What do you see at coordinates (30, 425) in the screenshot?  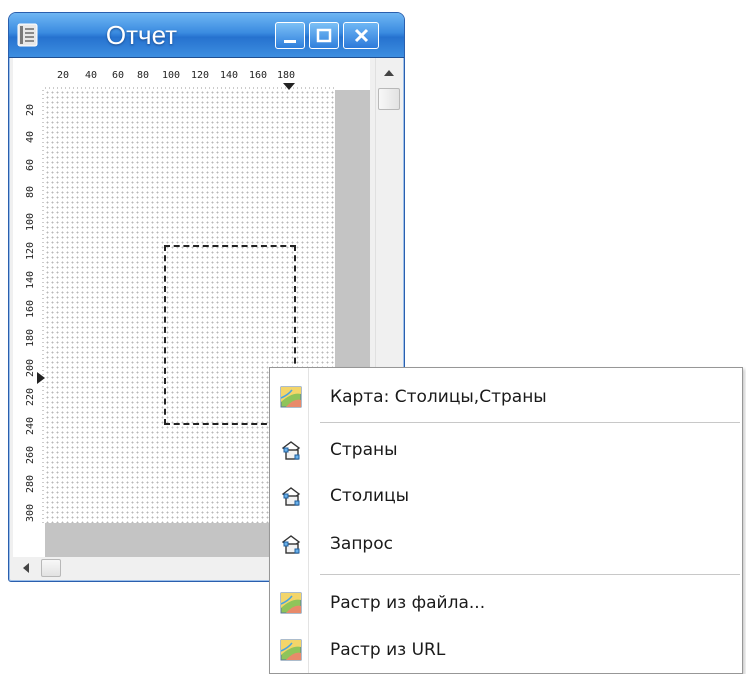 I see `ruler-tick: 240` at bounding box center [30, 425].